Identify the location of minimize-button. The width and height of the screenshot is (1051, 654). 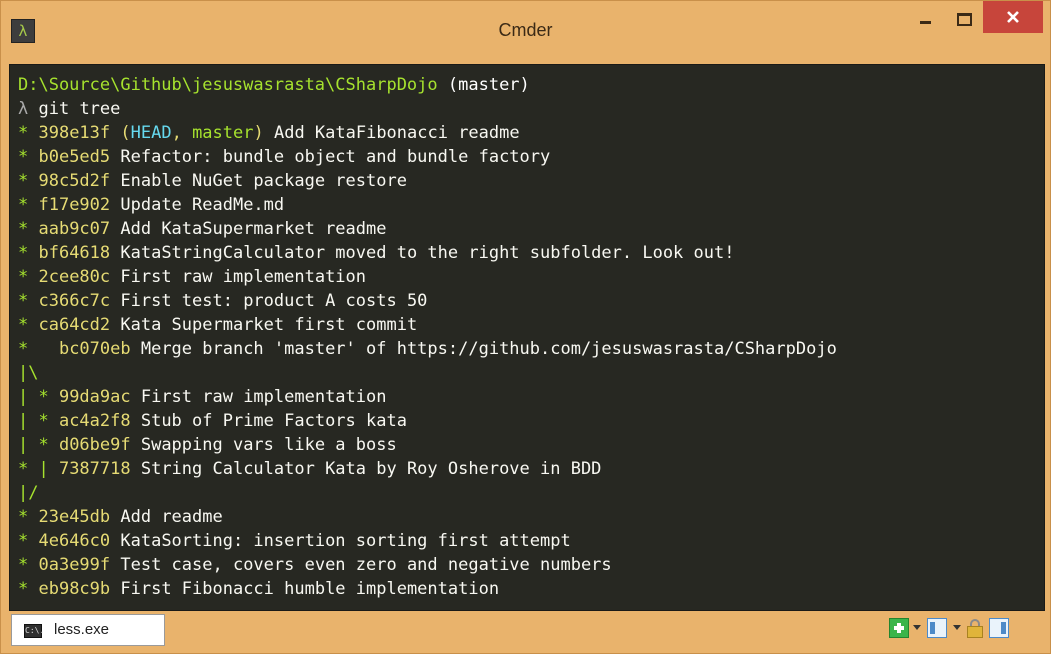
(926, 17).